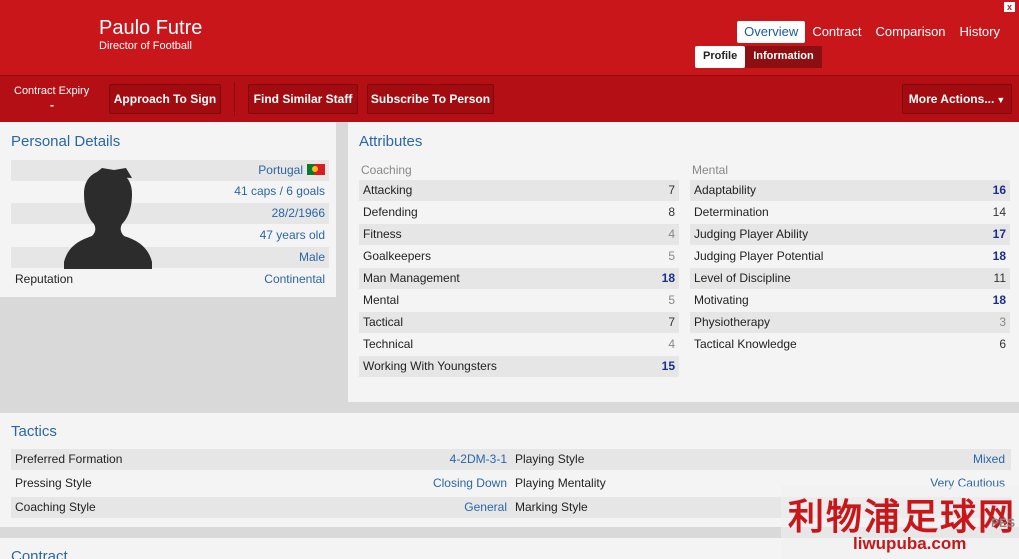 Image resolution: width=1019 pixels, height=559 pixels. I want to click on attribute-label: Mental, so click(381, 300).